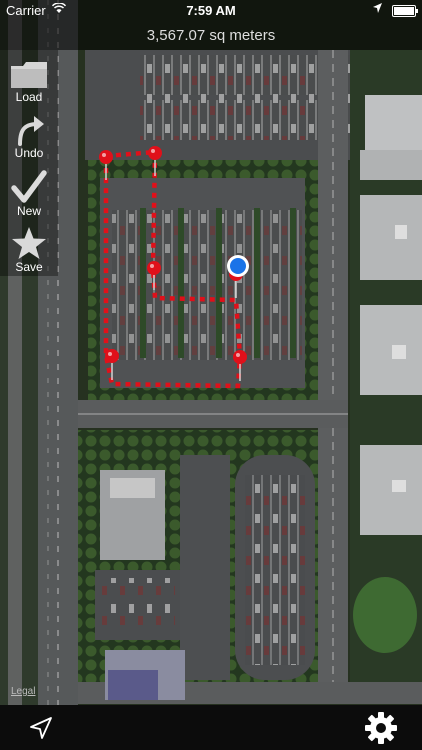 Image resolution: width=422 pixels, height=750 pixels. I want to click on new-button: New, so click(29, 192).